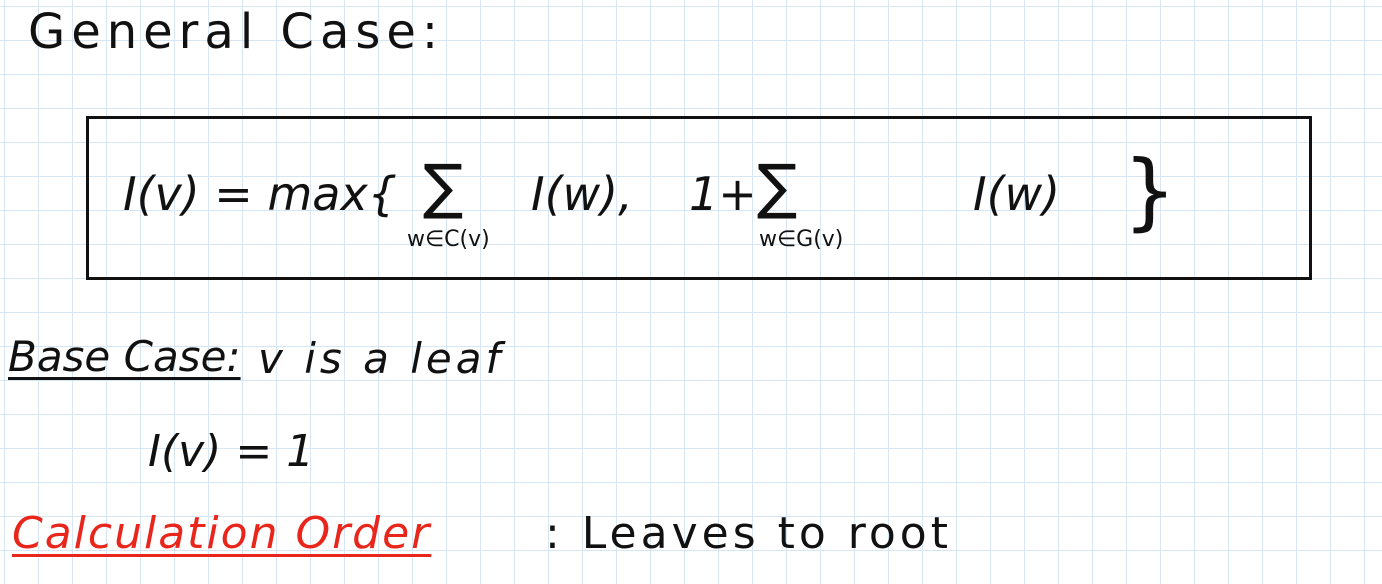 The width and height of the screenshot is (1382, 584). Describe the element at coordinates (582, 194) in the screenshot. I see `formula-term-children: I(w),` at that location.